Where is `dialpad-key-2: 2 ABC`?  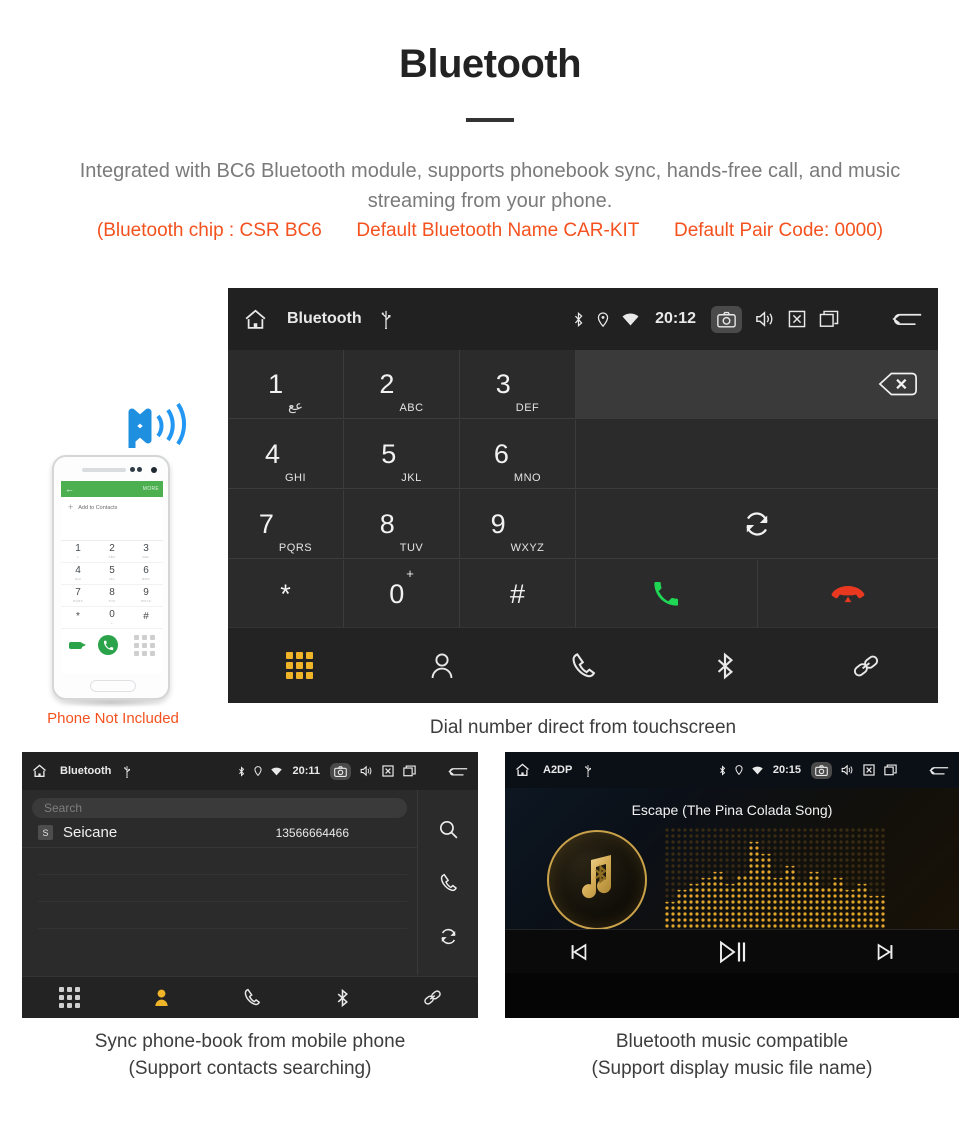 dialpad-key-2: 2 ABC is located at coordinates (402, 384).